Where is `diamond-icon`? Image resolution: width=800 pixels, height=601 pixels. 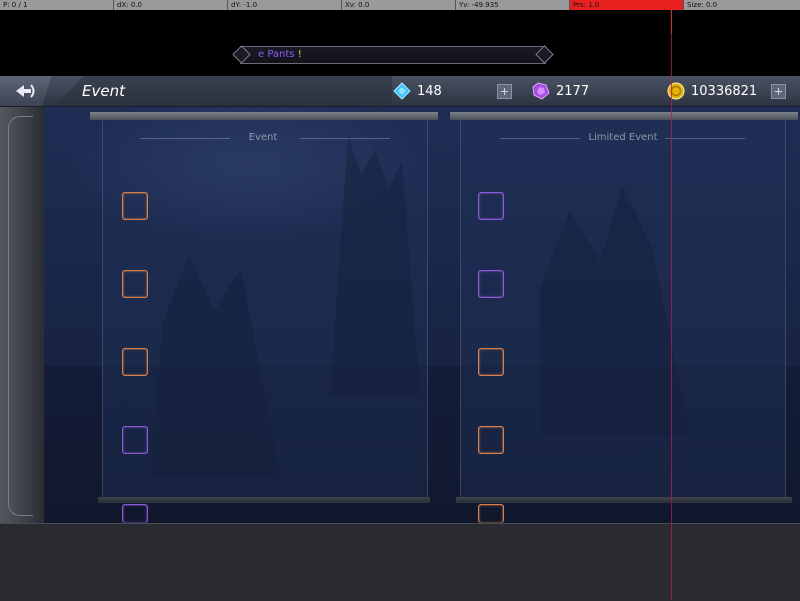
diamond-icon is located at coordinates (402, 91).